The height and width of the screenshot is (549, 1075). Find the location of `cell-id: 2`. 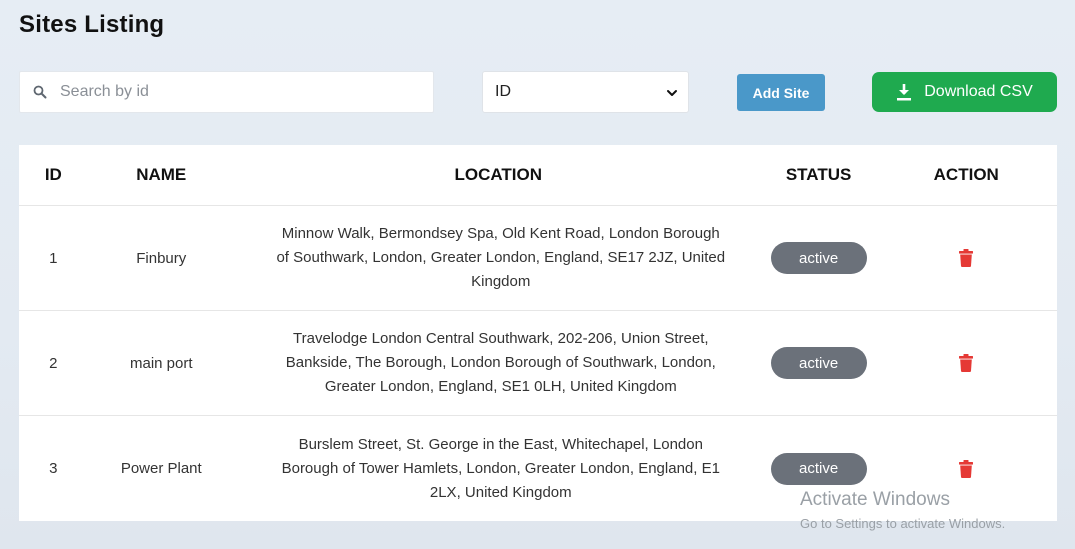

cell-id: 2 is located at coordinates (53, 363).